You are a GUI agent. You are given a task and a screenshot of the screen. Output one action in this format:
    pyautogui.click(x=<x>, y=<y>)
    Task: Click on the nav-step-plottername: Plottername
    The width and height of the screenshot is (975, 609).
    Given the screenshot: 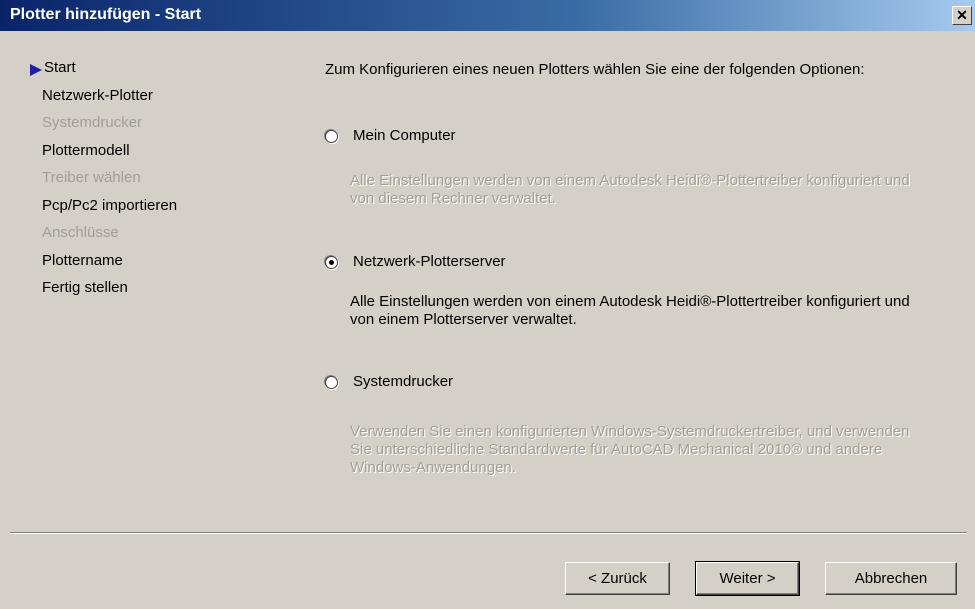 What is the action you would take?
    pyautogui.click(x=102, y=266)
    